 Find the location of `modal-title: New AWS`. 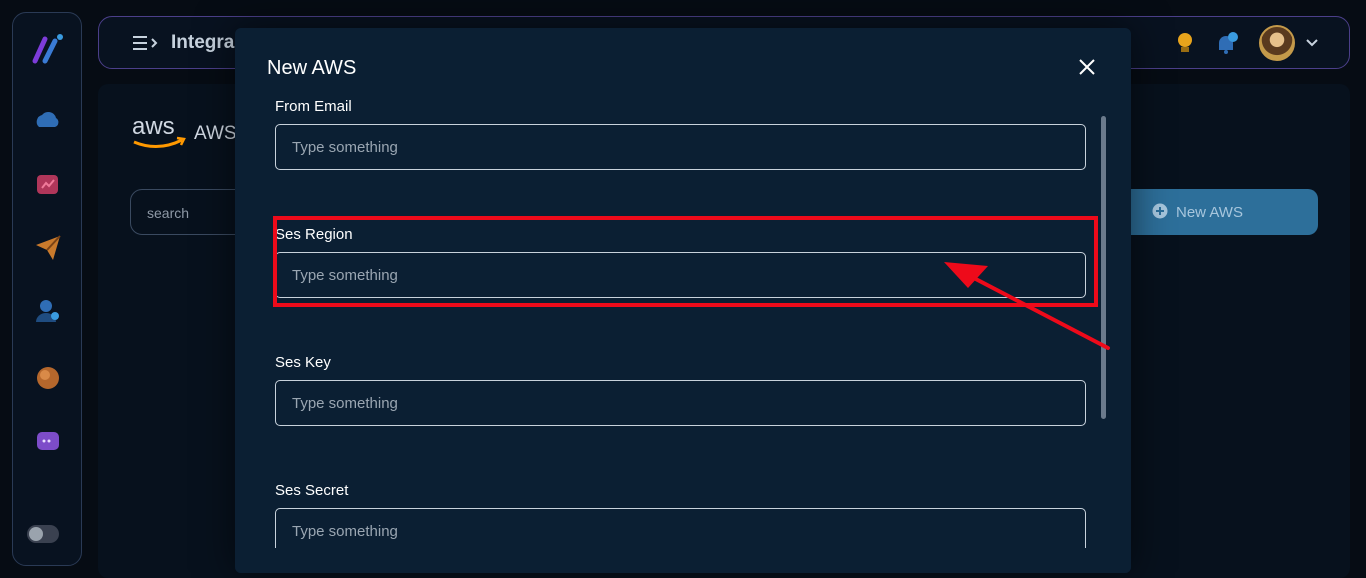

modal-title: New AWS is located at coordinates (312, 68).